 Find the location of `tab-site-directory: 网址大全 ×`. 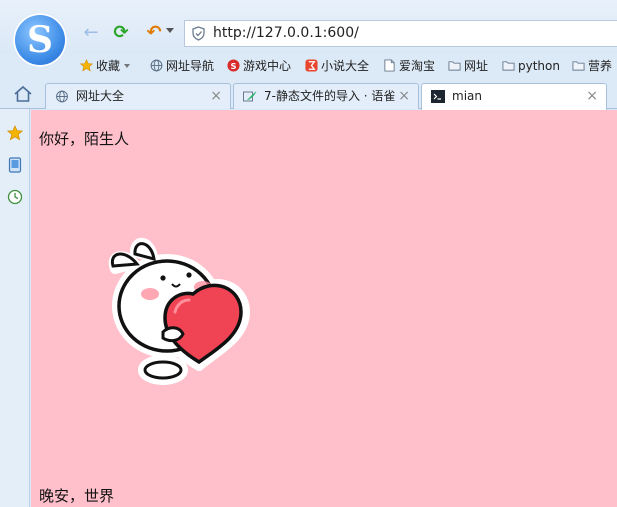

tab-site-directory: 网址大全 × is located at coordinates (138, 96).